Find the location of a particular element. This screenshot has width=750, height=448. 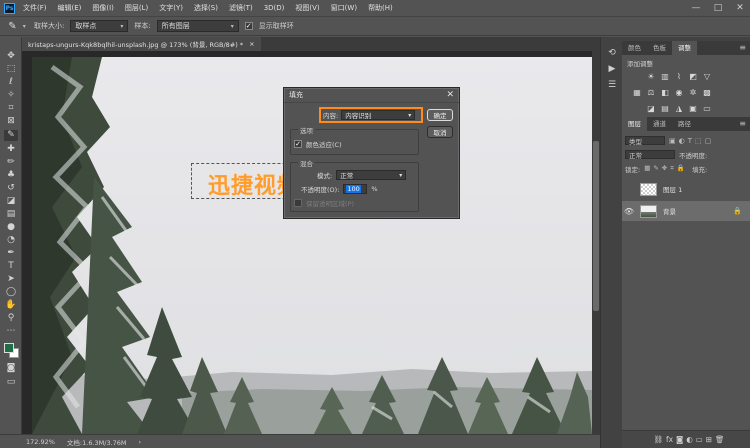

stamp-tool-icon: ♣ is located at coordinates (11, 175).